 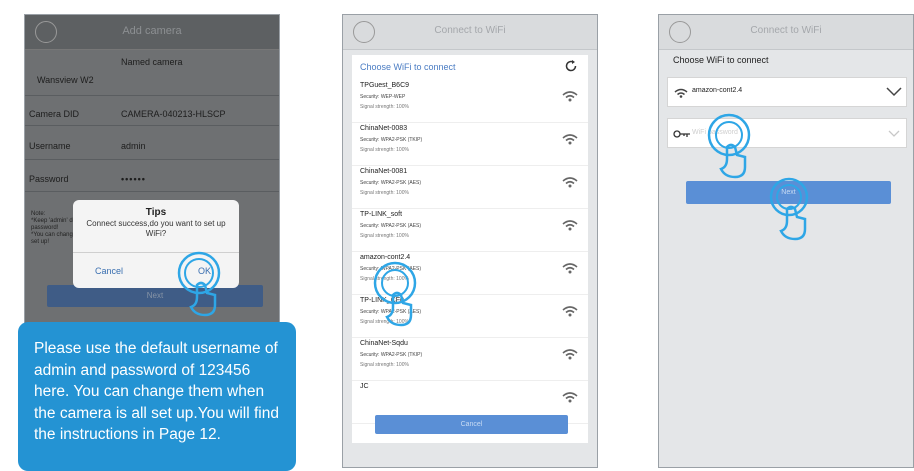 What do you see at coordinates (384, 128) in the screenshot?
I see `network-name: ChinaNet-0083` at bounding box center [384, 128].